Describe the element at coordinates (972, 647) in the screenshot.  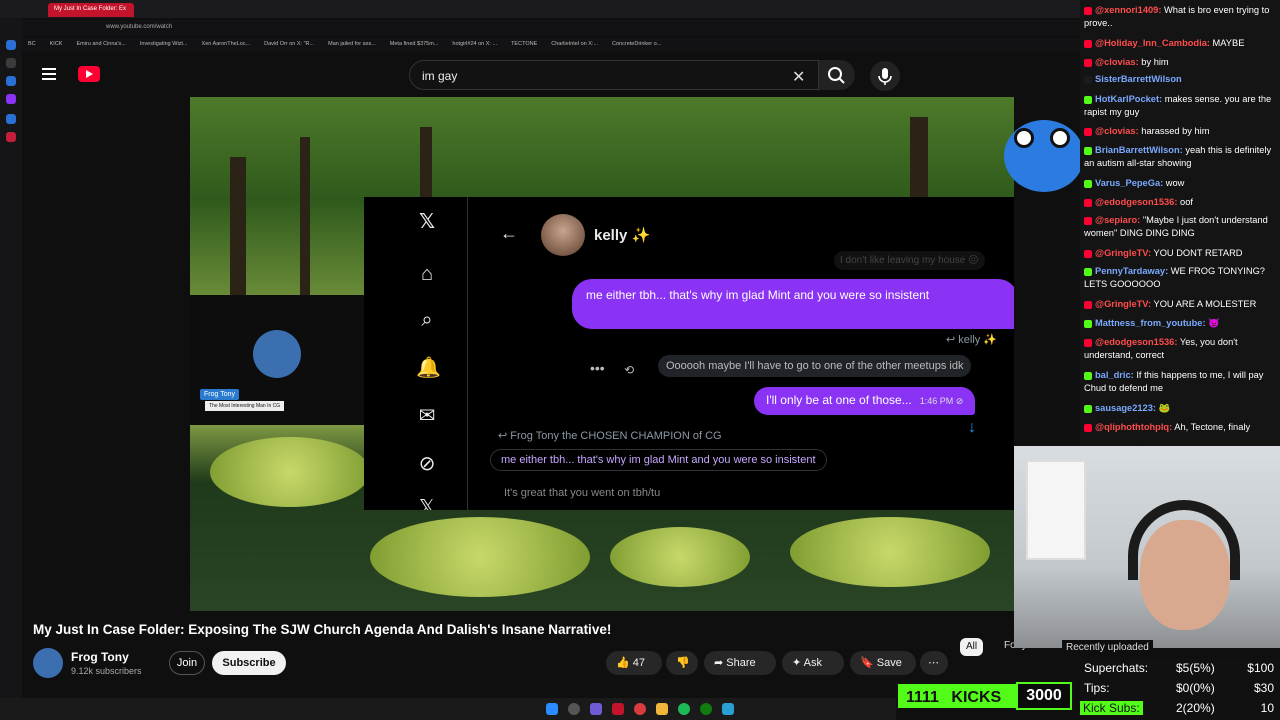
I see `chip-all: All` at that location.